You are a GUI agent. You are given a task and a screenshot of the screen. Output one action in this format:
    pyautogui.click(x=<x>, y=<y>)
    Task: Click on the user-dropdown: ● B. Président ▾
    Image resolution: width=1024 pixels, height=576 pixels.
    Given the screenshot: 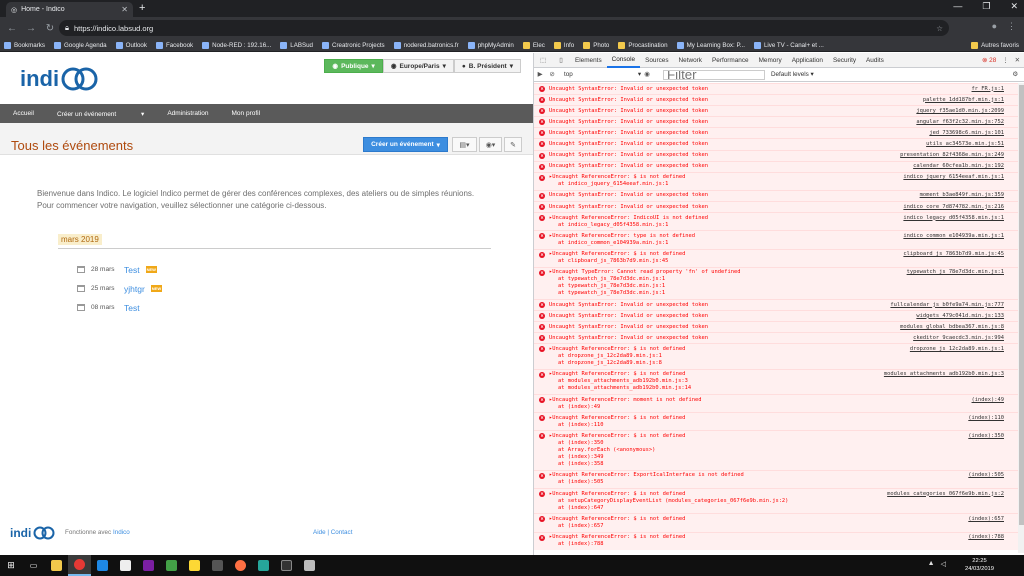 What is the action you would take?
    pyautogui.click(x=487, y=66)
    